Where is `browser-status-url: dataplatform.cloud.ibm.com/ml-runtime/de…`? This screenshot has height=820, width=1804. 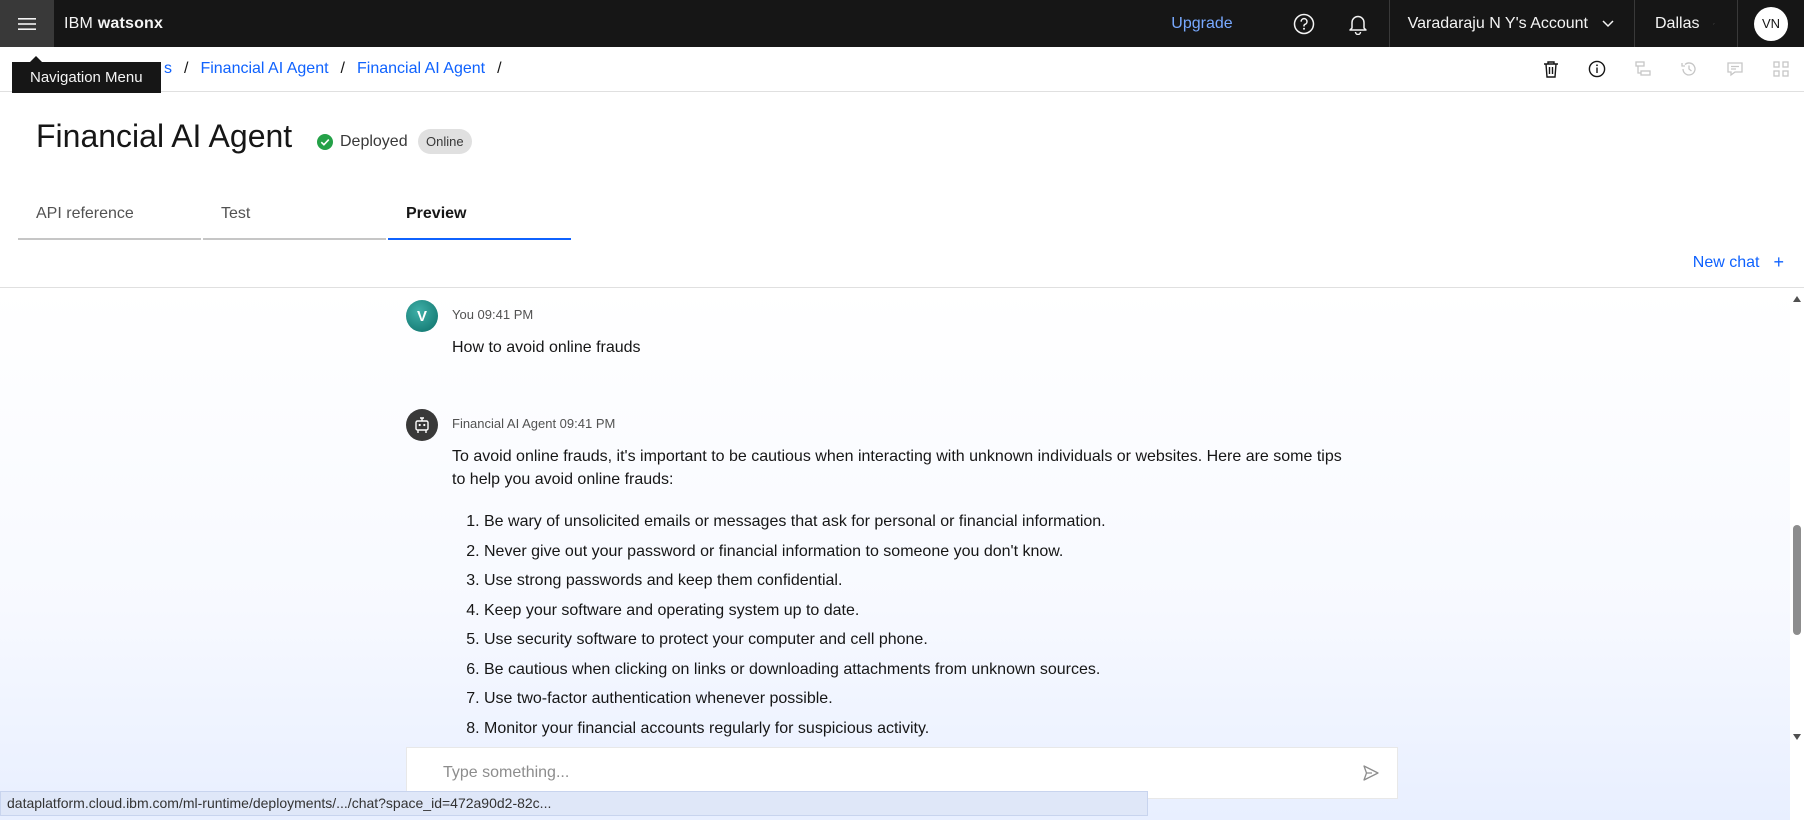 browser-status-url: dataplatform.cloud.ibm.com/ml-runtime/de… is located at coordinates (574, 803).